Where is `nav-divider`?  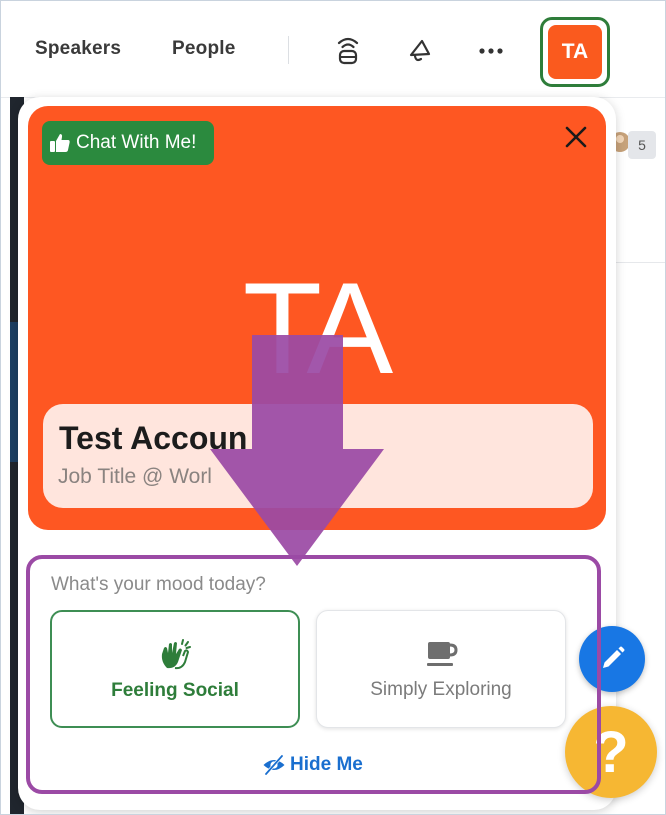
nav-divider is located at coordinates (288, 50).